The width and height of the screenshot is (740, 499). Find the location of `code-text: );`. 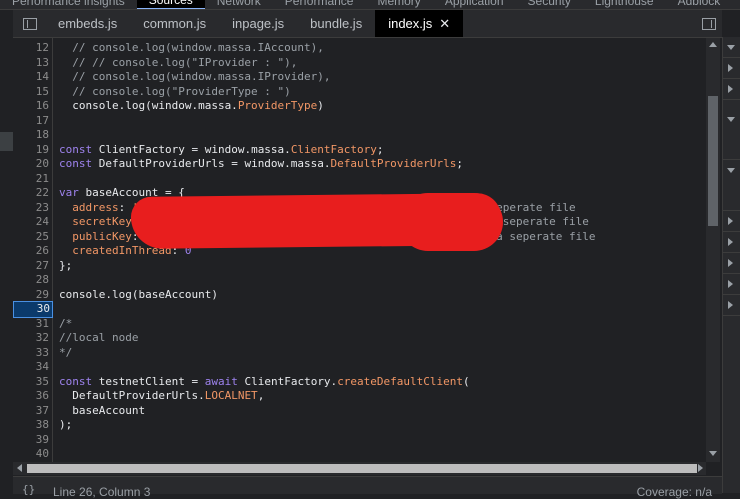

code-text: ); is located at coordinates (66, 424).